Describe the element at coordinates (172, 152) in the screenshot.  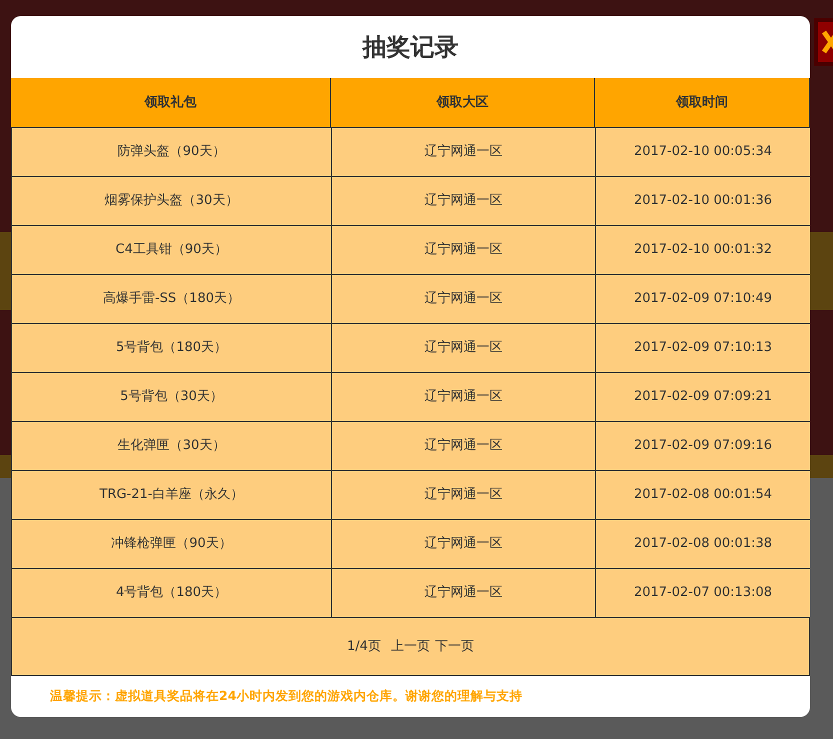
I see `table-cell: 防弹头盔（90天）` at that location.